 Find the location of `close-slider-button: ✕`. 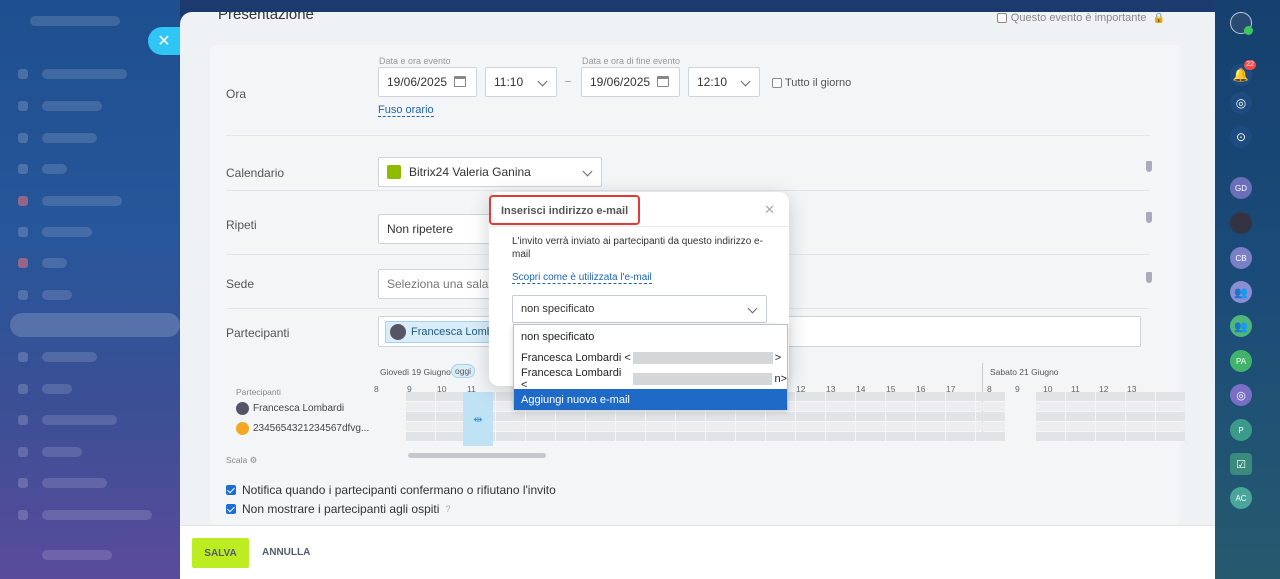

close-slider-button: ✕ is located at coordinates (164, 41).